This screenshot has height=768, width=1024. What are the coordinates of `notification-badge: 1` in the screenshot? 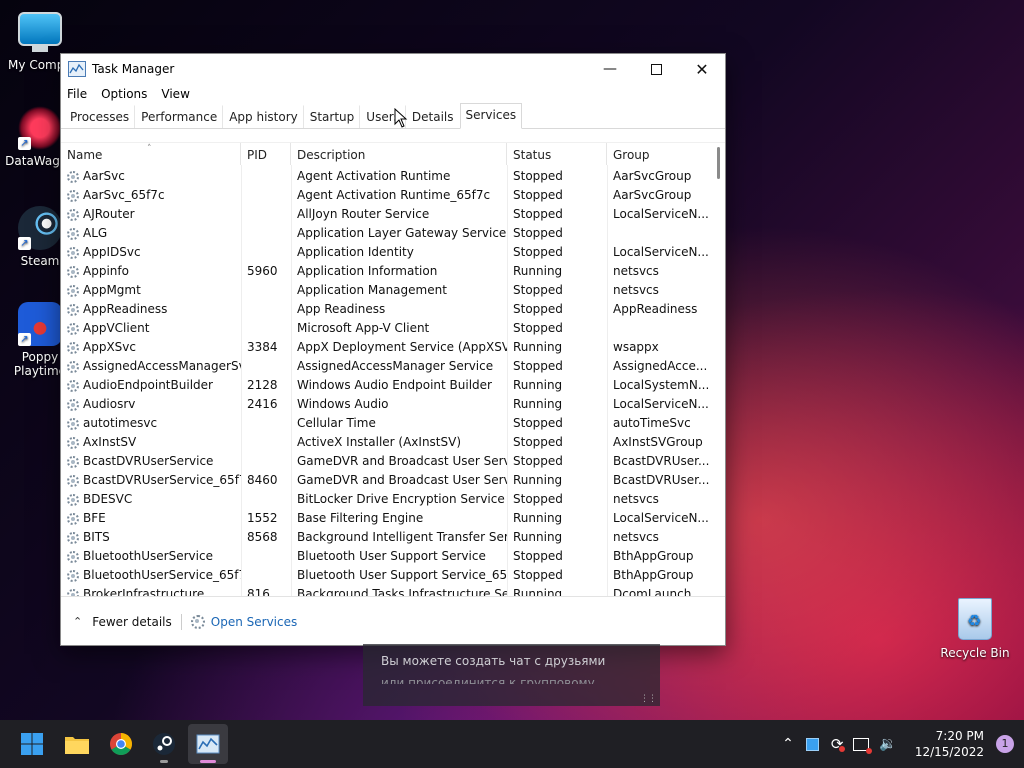 It's located at (1005, 744).